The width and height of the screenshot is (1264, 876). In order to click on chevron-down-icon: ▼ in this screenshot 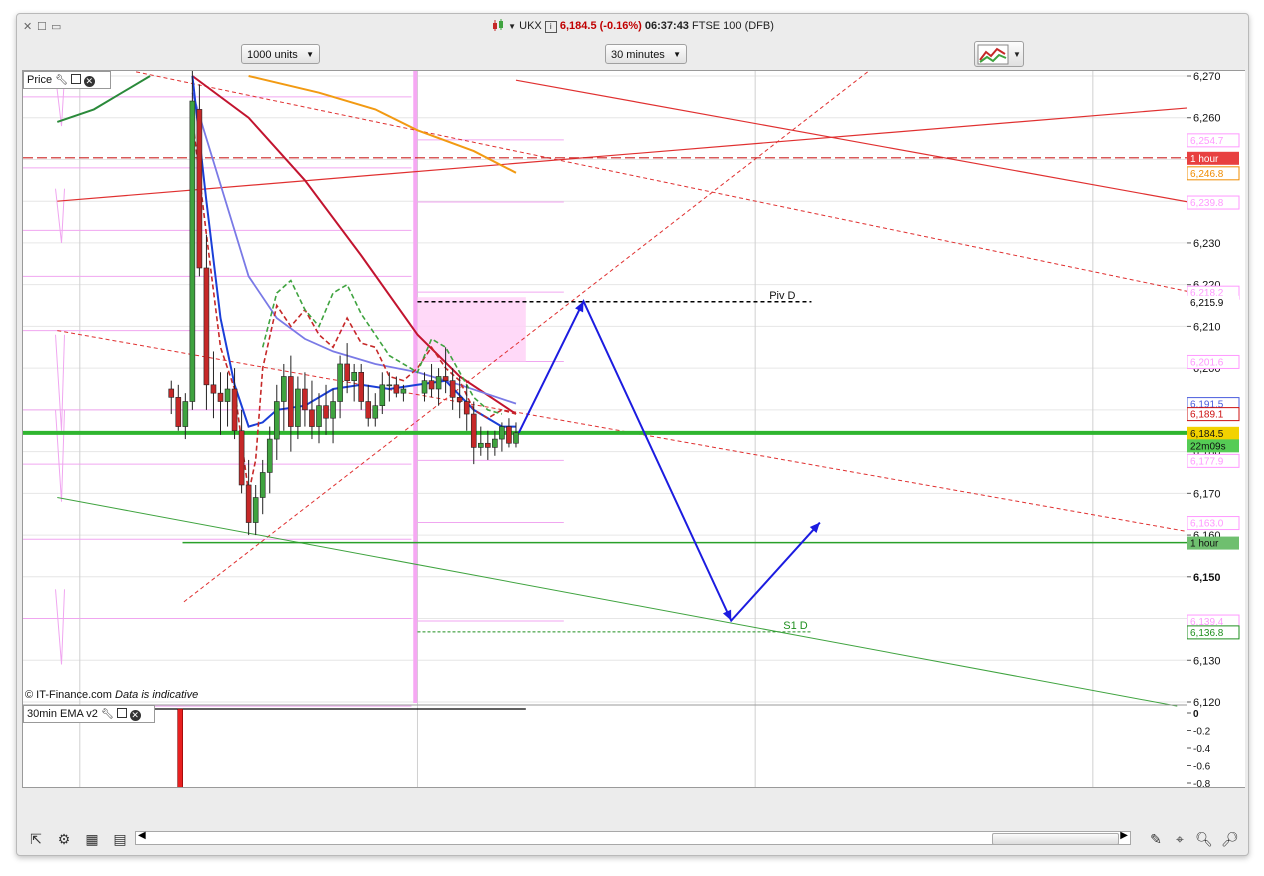, I will do `click(310, 54)`.